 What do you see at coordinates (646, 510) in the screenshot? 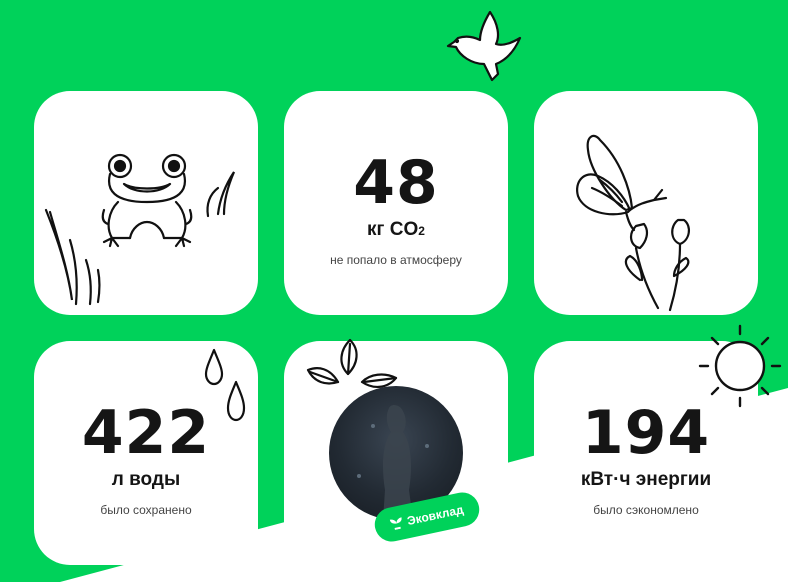
I see `energy-caption: было сэкономлено` at bounding box center [646, 510].